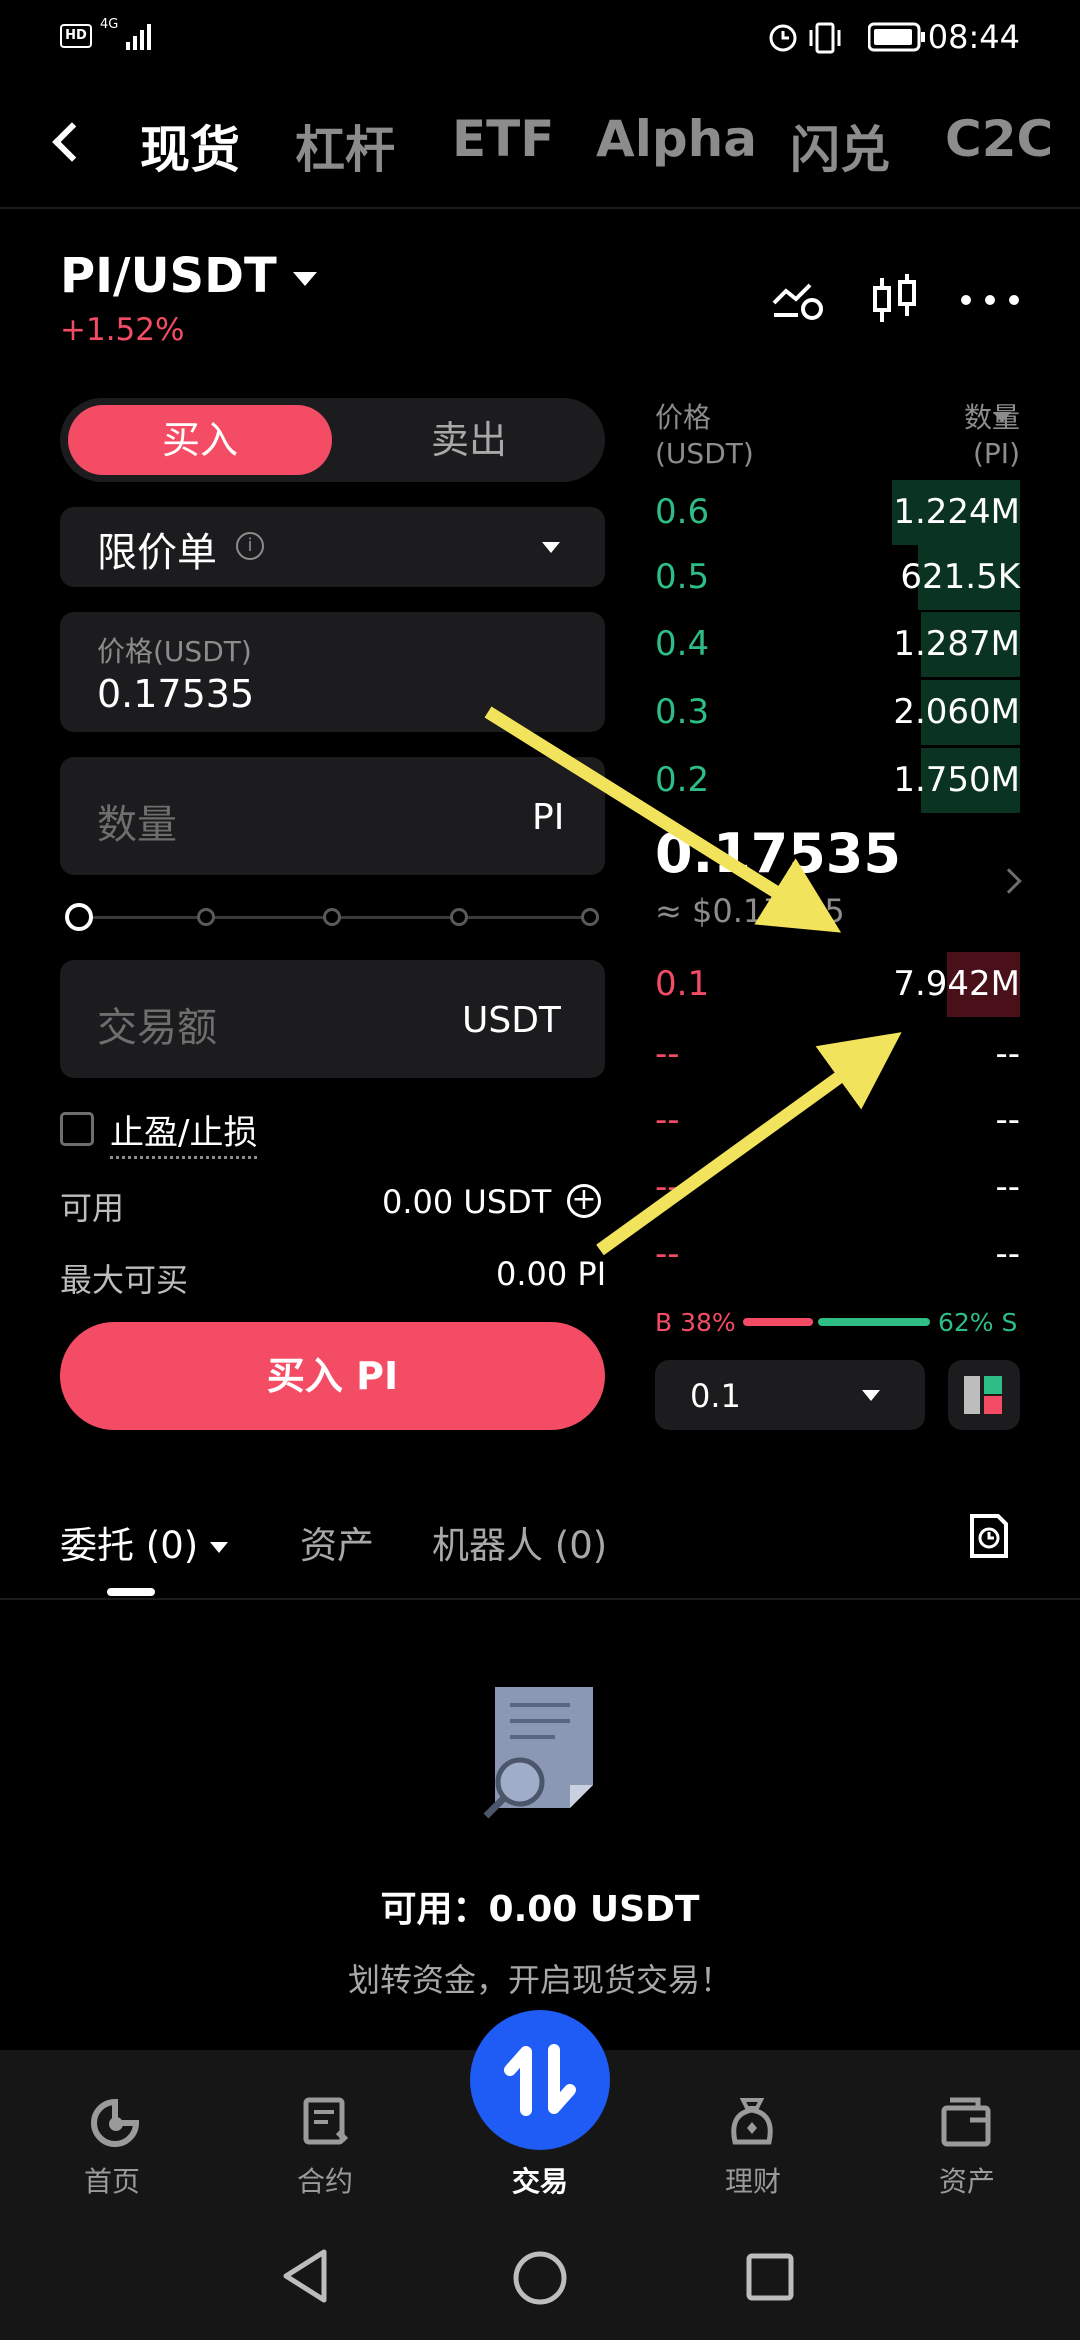 This screenshot has width=1080, height=2340. What do you see at coordinates (503, 139) in the screenshot?
I see `tab-etf: ETF` at bounding box center [503, 139].